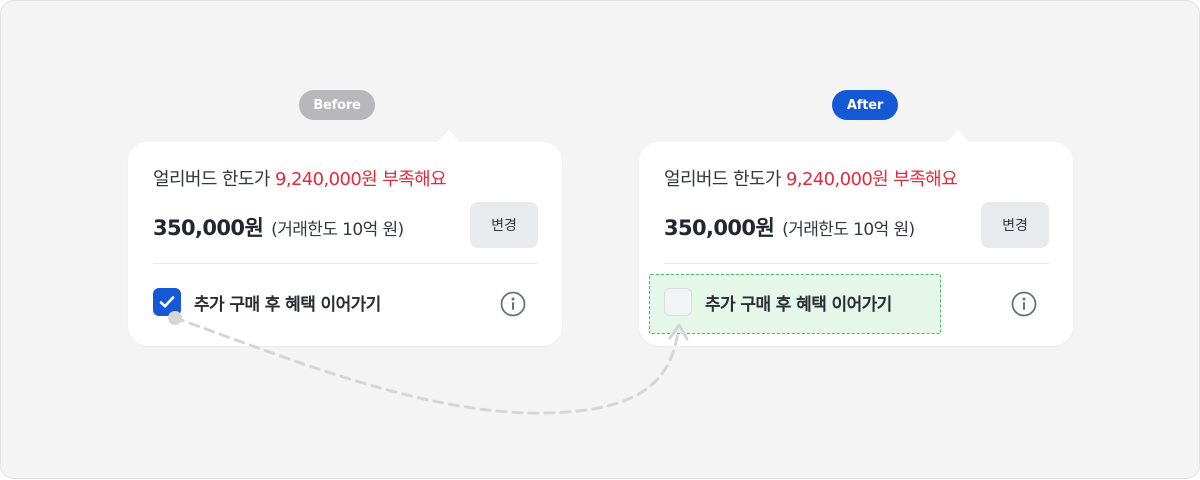 Image resolution: width=1200 pixels, height=480 pixels. What do you see at coordinates (337, 105) in the screenshot?
I see `before-label: Before` at bounding box center [337, 105].